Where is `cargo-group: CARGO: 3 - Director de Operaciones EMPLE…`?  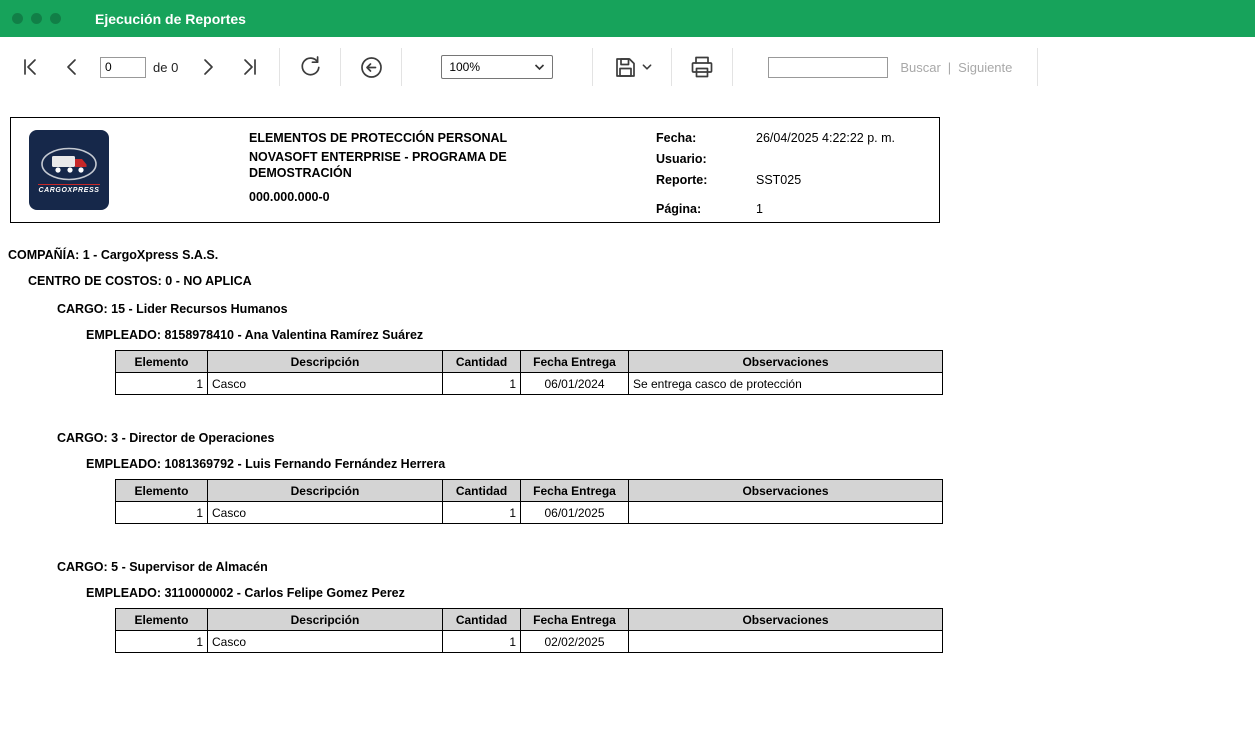
cargo-group: CARGO: 3 - Director de Operaciones EMPLE… is located at coordinates (631, 477).